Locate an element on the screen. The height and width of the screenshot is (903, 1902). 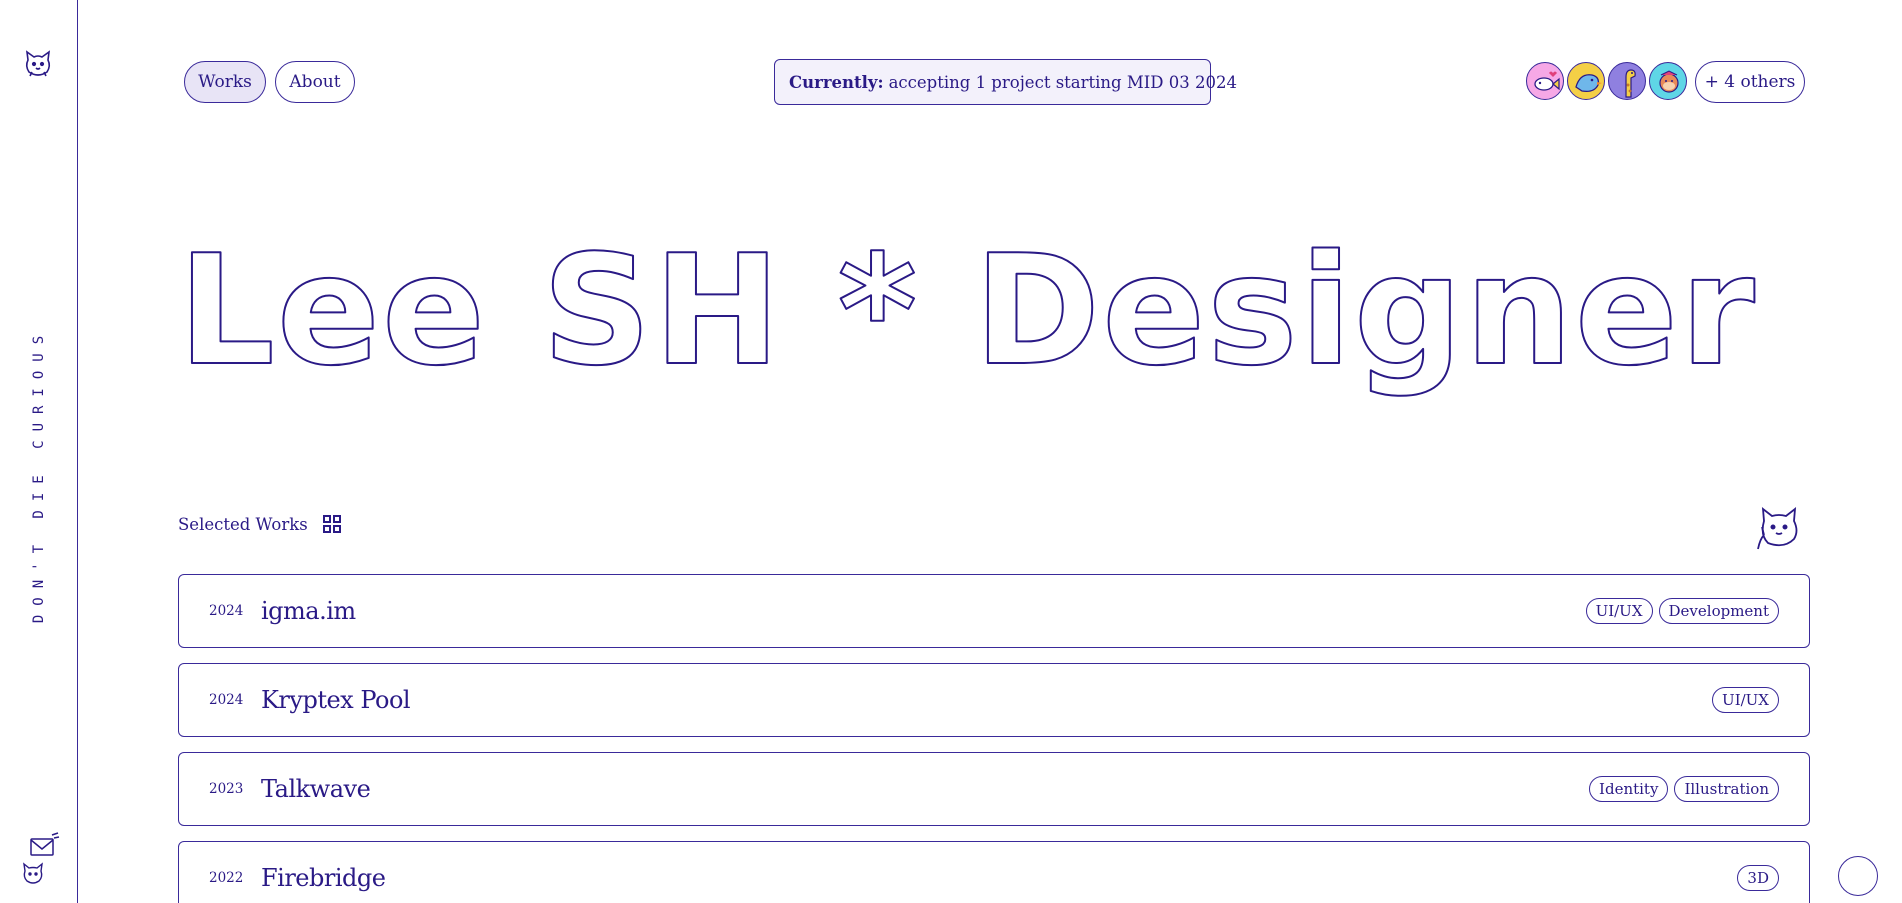
sidebar: DON'T DIE CURIOUS is located at coordinates (39, 451).